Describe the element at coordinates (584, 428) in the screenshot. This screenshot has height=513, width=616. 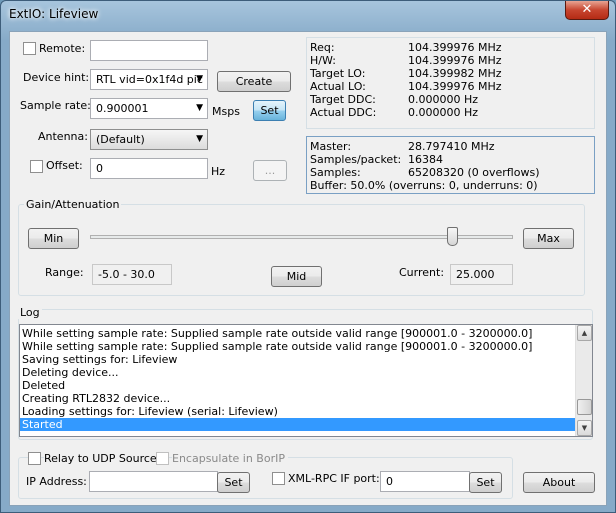
I see `scroll-down-icon: ▼` at that location.